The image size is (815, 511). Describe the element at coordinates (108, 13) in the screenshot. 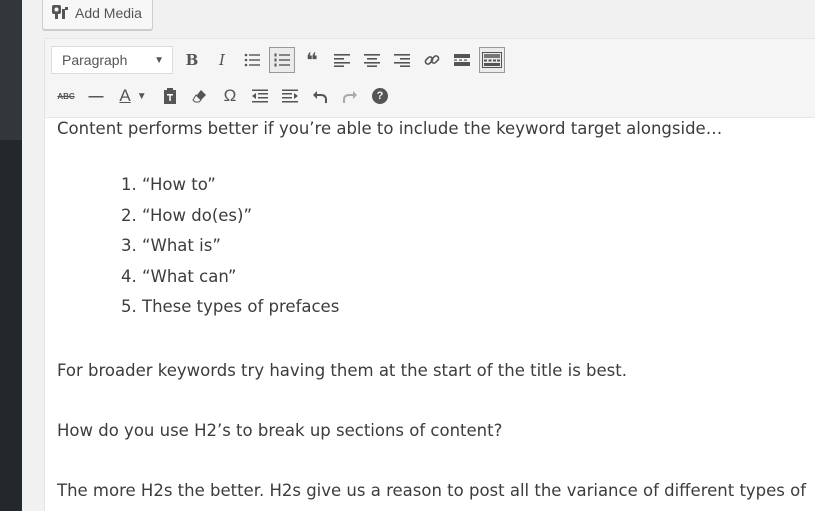

I see `add-media-label: Add Media` at that location.